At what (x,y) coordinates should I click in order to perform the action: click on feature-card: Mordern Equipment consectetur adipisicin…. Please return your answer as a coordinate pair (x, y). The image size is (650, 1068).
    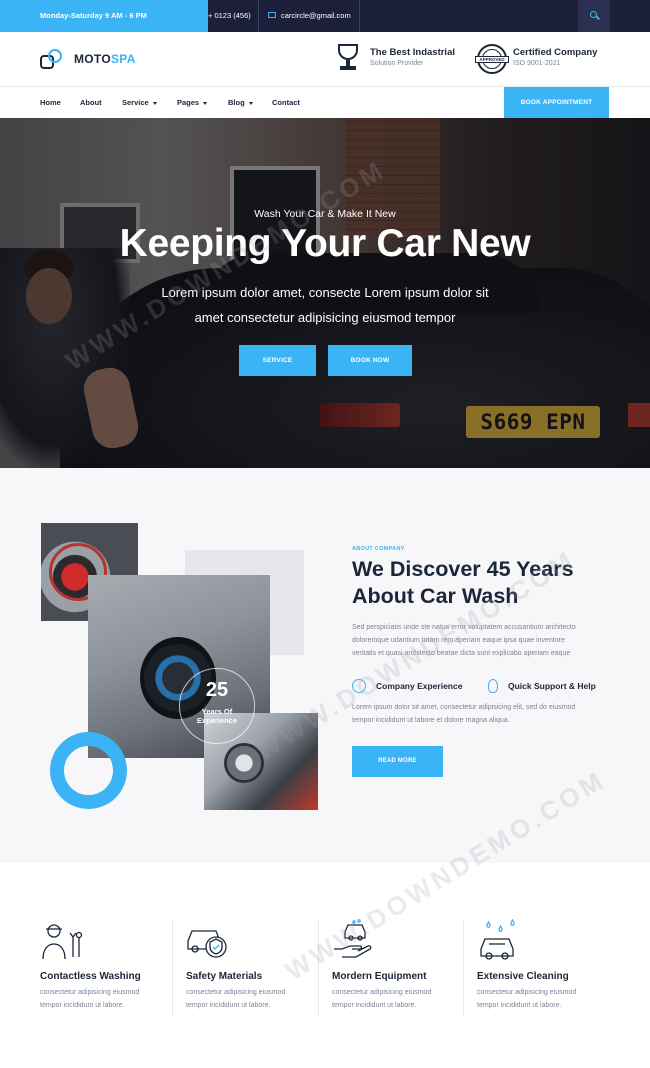
    Looking at the image, I should click on (402, 969).